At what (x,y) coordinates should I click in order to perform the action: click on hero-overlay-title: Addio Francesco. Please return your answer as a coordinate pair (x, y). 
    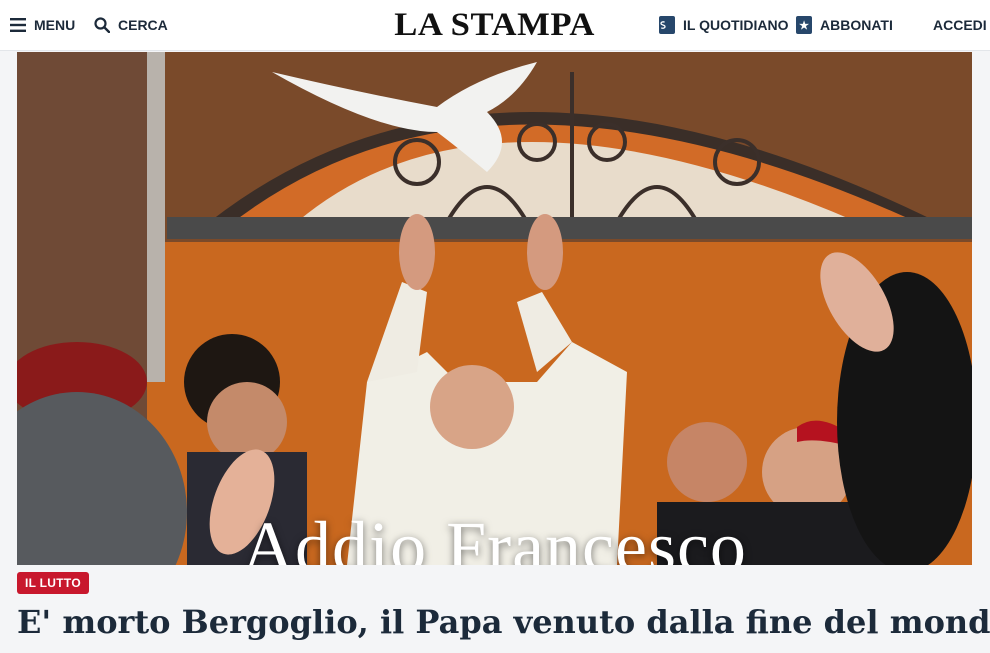
    Looking at the image, I should click on (494, 536).